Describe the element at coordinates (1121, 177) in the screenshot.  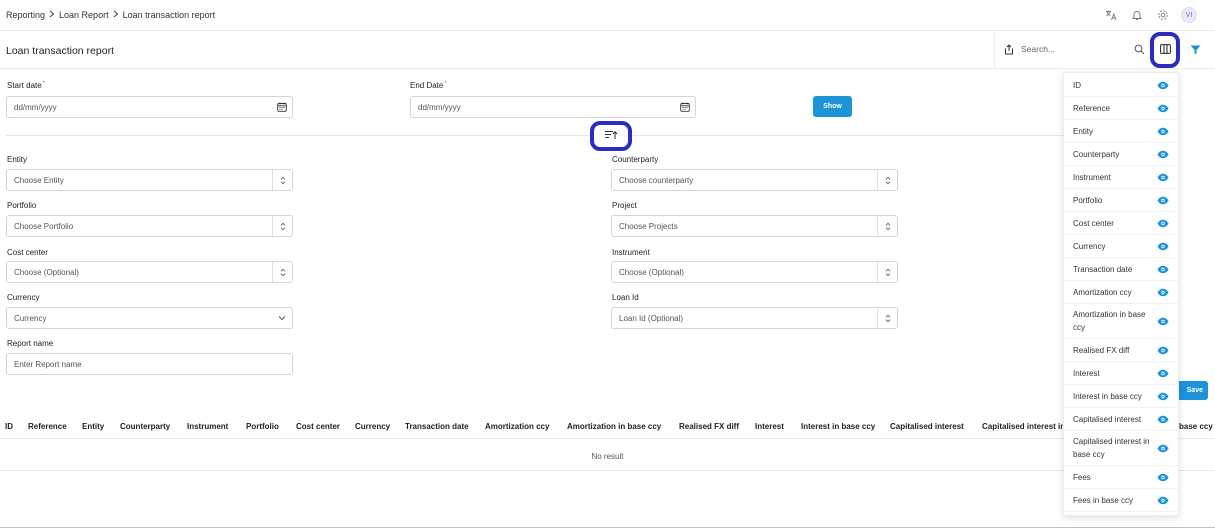
I see `column-toggle-item: Instrument` at that location.